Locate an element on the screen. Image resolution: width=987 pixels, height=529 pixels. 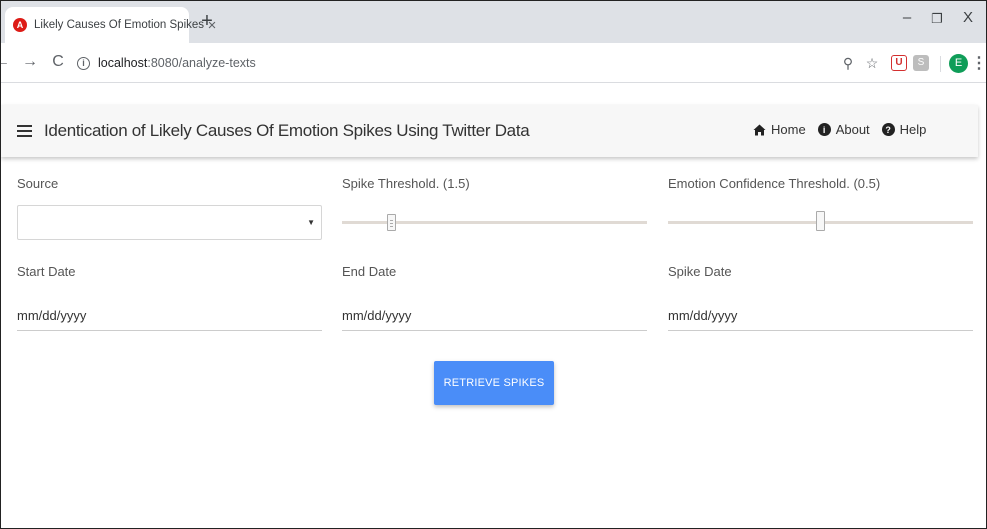
menu-icon: ⋮ is located at coordinates (978, 63).